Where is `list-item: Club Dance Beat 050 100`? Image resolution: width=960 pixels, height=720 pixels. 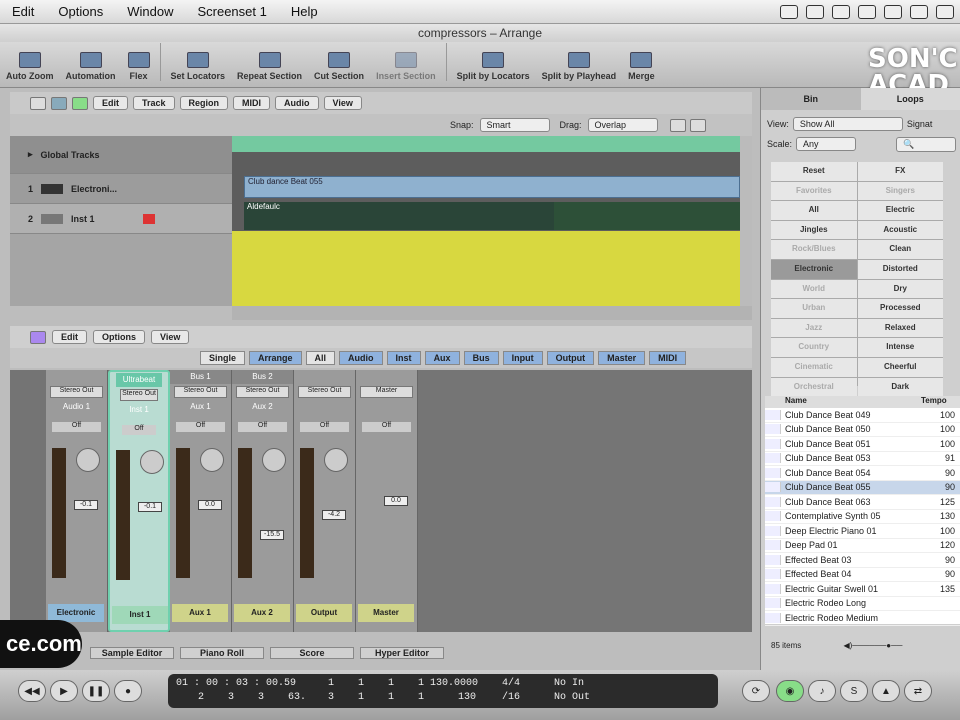
list-item: Club Dance Beat 050 100 is located at coordinates (862, 430).